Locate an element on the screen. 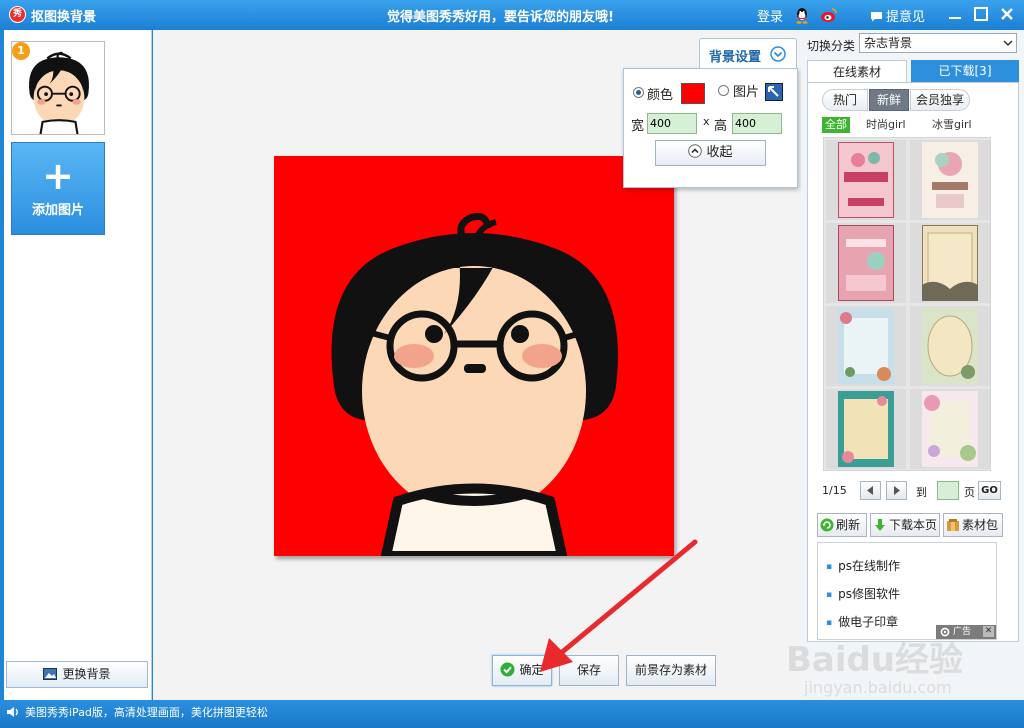 This screenshot has width=1024, height=728. refresh-icon is located at coordinates (827, 525).